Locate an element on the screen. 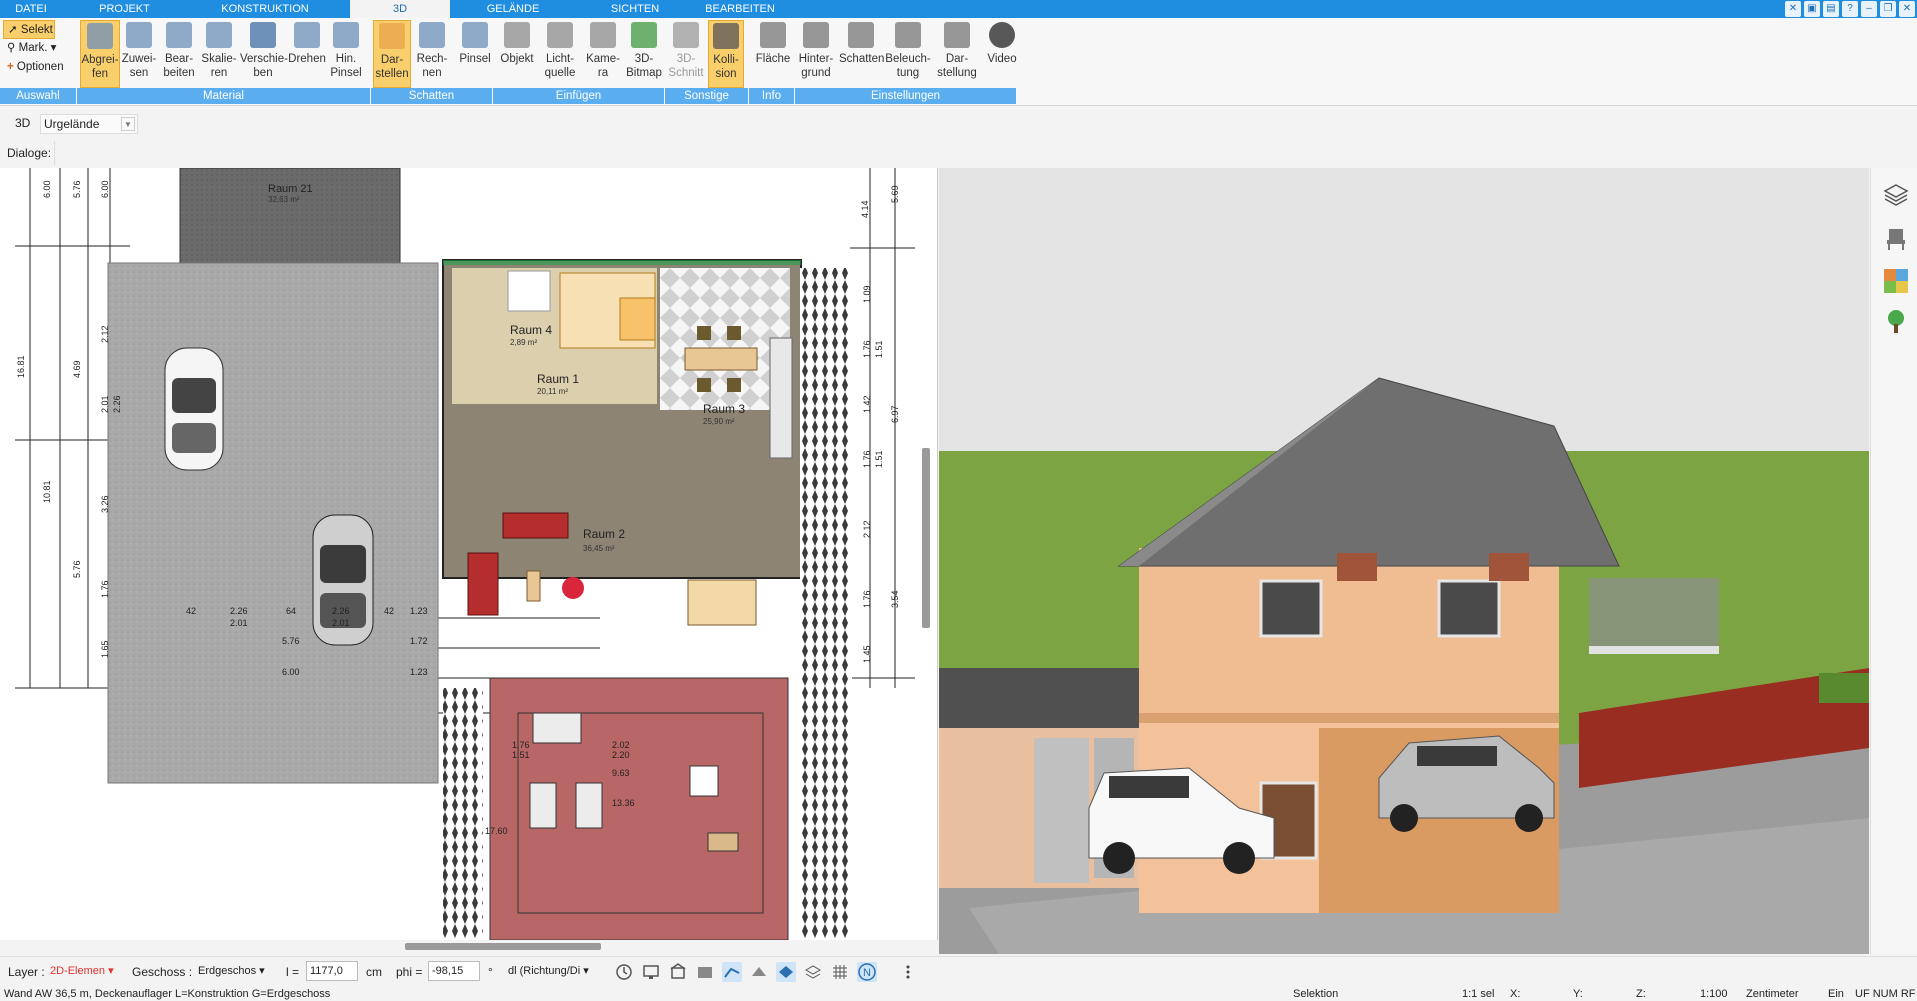  tools-icon: ✕ is located at coordinates (1793, 9).